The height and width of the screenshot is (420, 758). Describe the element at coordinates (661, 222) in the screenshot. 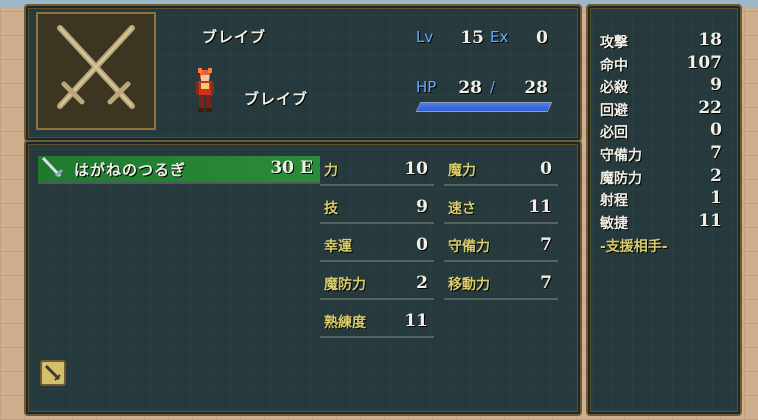

I see `combat-stat-row: 敏捷 11` at that location.